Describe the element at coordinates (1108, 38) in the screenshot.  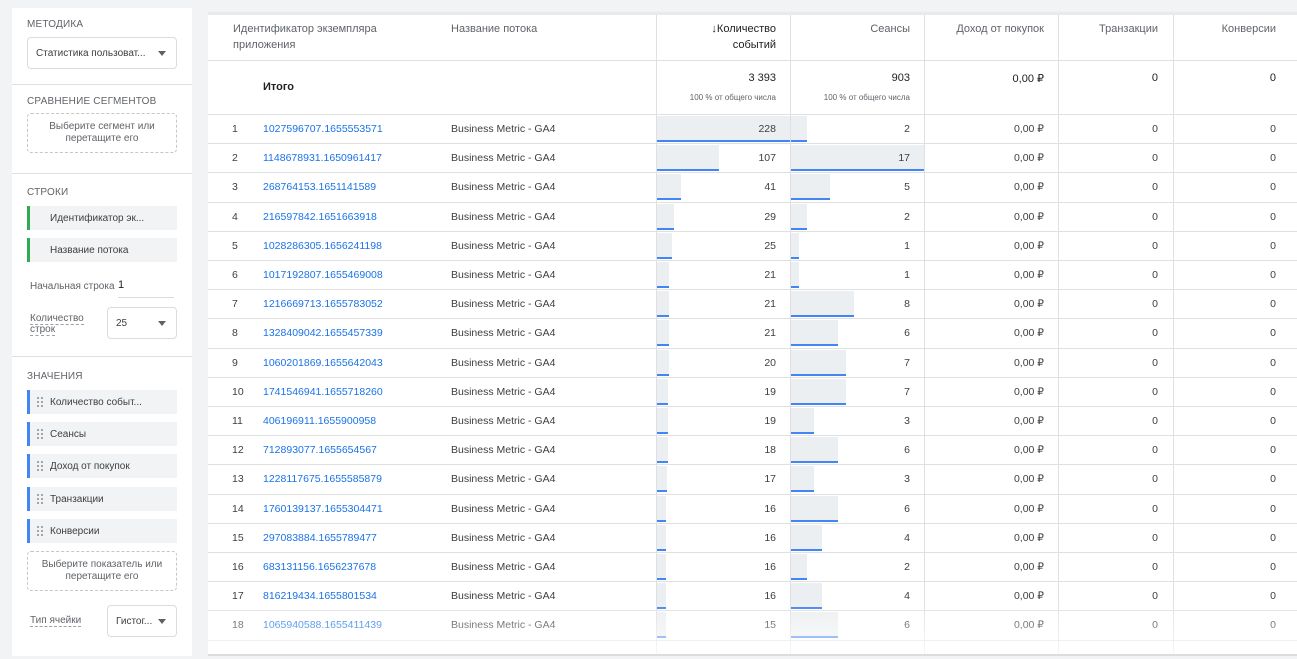
I see `header-transactions: Транзакции` at that location.